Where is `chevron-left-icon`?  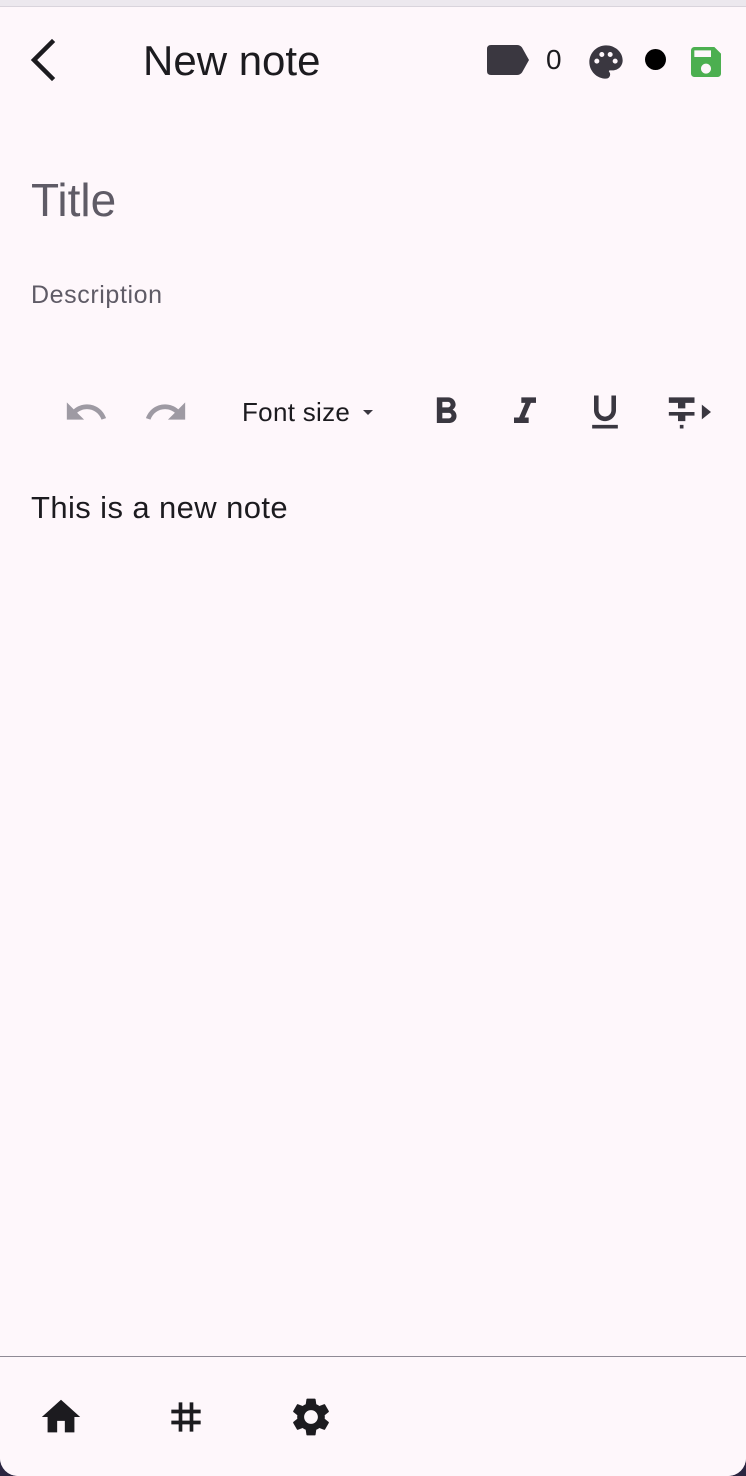
chevron-left-icon is located at coordinates (43, 60).